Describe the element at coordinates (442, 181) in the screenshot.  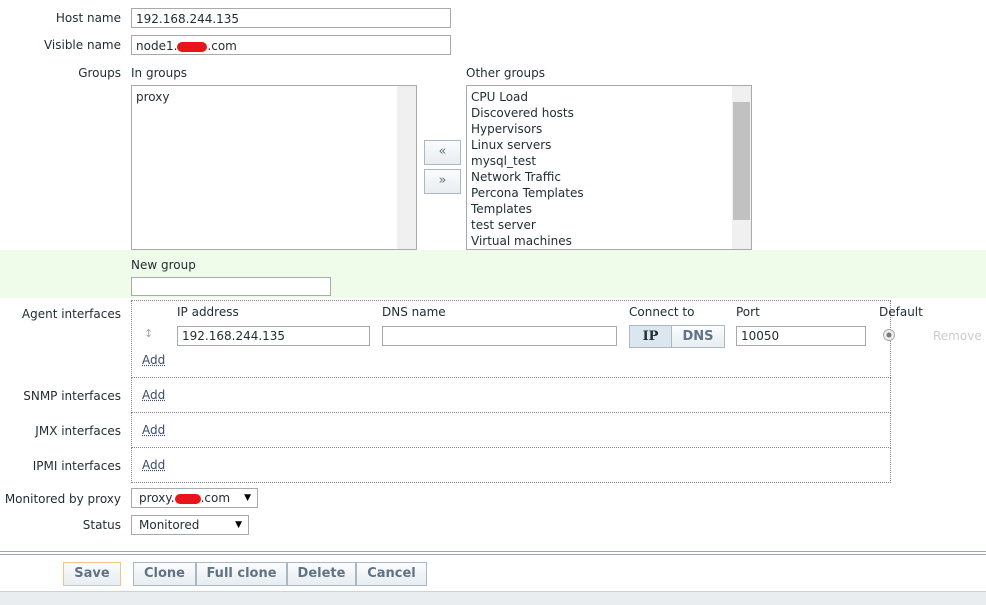
I see `remove-from-groups-button: »` at that location.